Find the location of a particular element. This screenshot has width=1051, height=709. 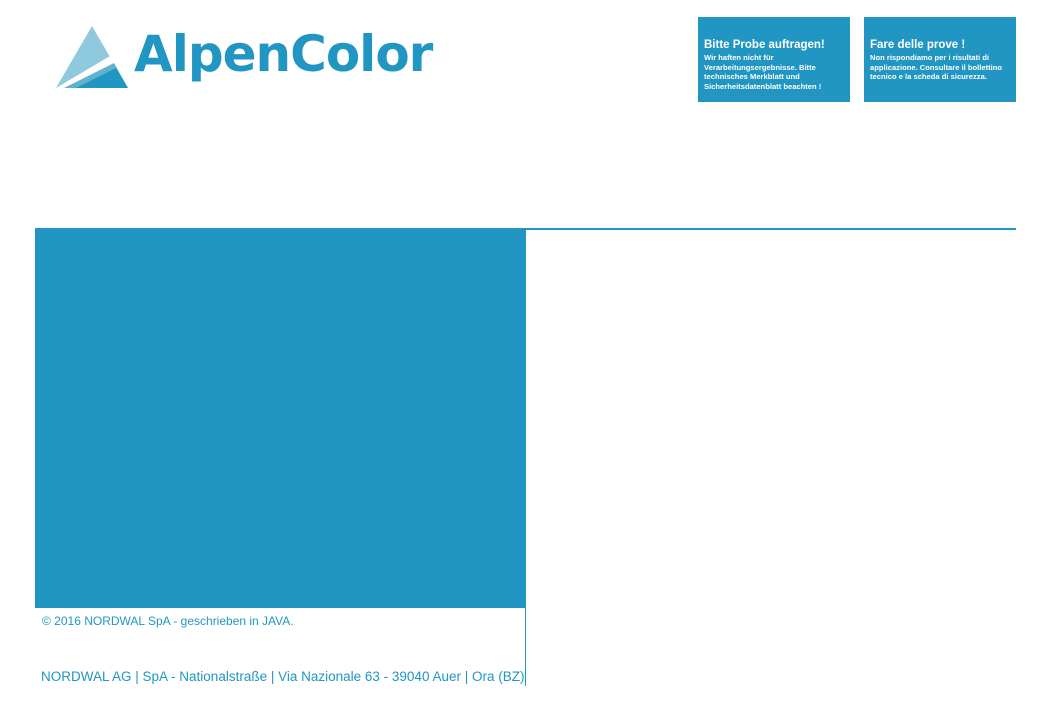

brand-logo: AlpenColor is located at coordinates (244, 57).